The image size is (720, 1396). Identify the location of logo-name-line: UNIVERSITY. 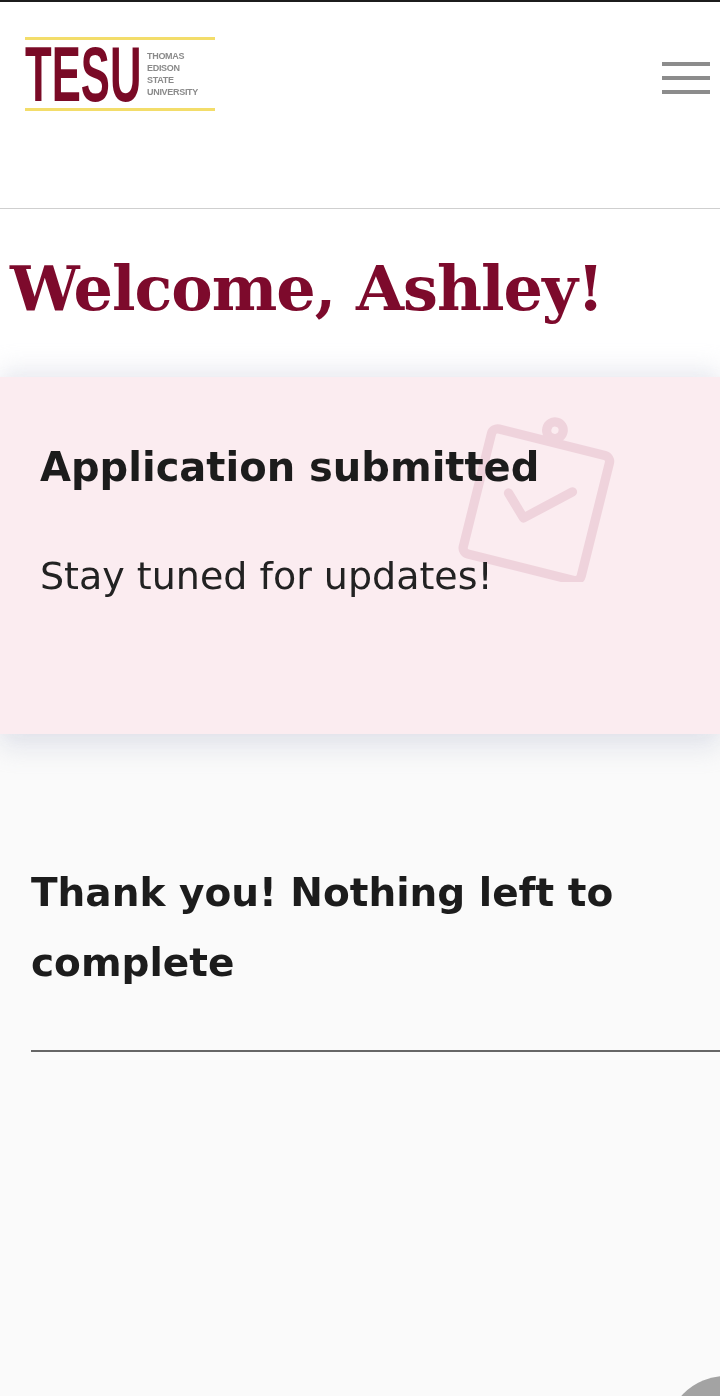
(172, 92).